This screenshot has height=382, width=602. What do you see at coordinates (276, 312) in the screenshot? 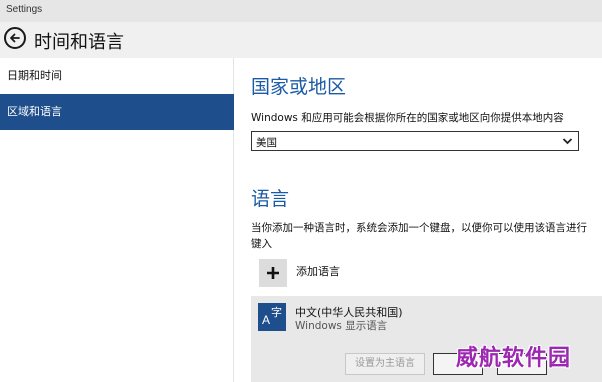
I see `language-icon-glyph-zi: 字` at bounding box center [276, 312].